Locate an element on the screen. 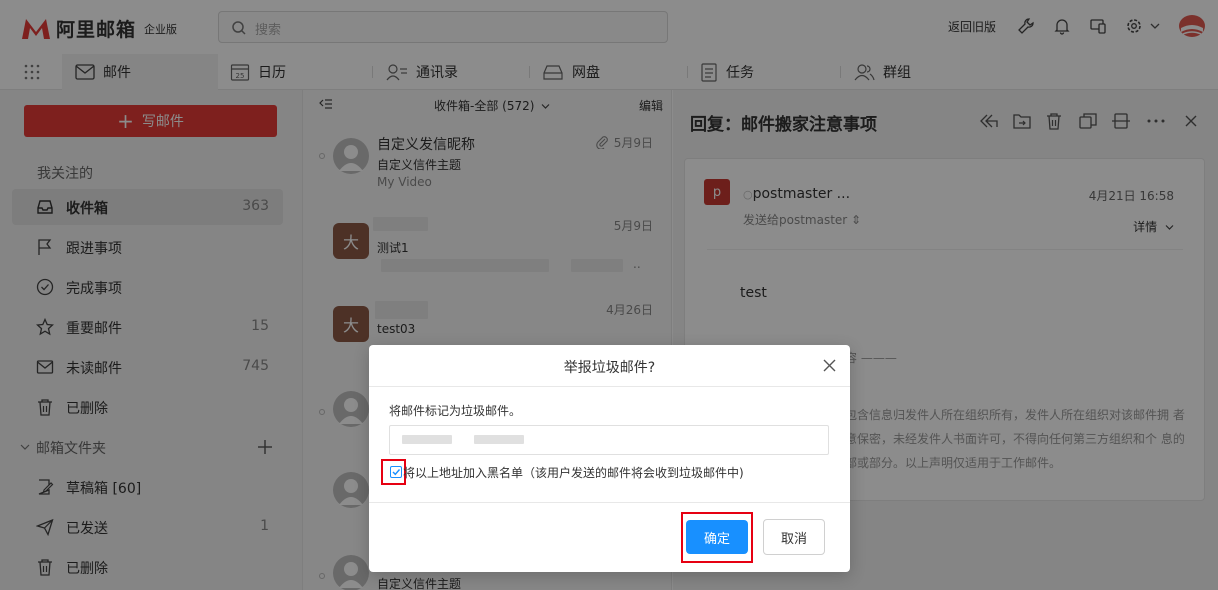 This screenshot has height=590, width=1218. confirm-button: 确定 is located at coordinates (717, 537).